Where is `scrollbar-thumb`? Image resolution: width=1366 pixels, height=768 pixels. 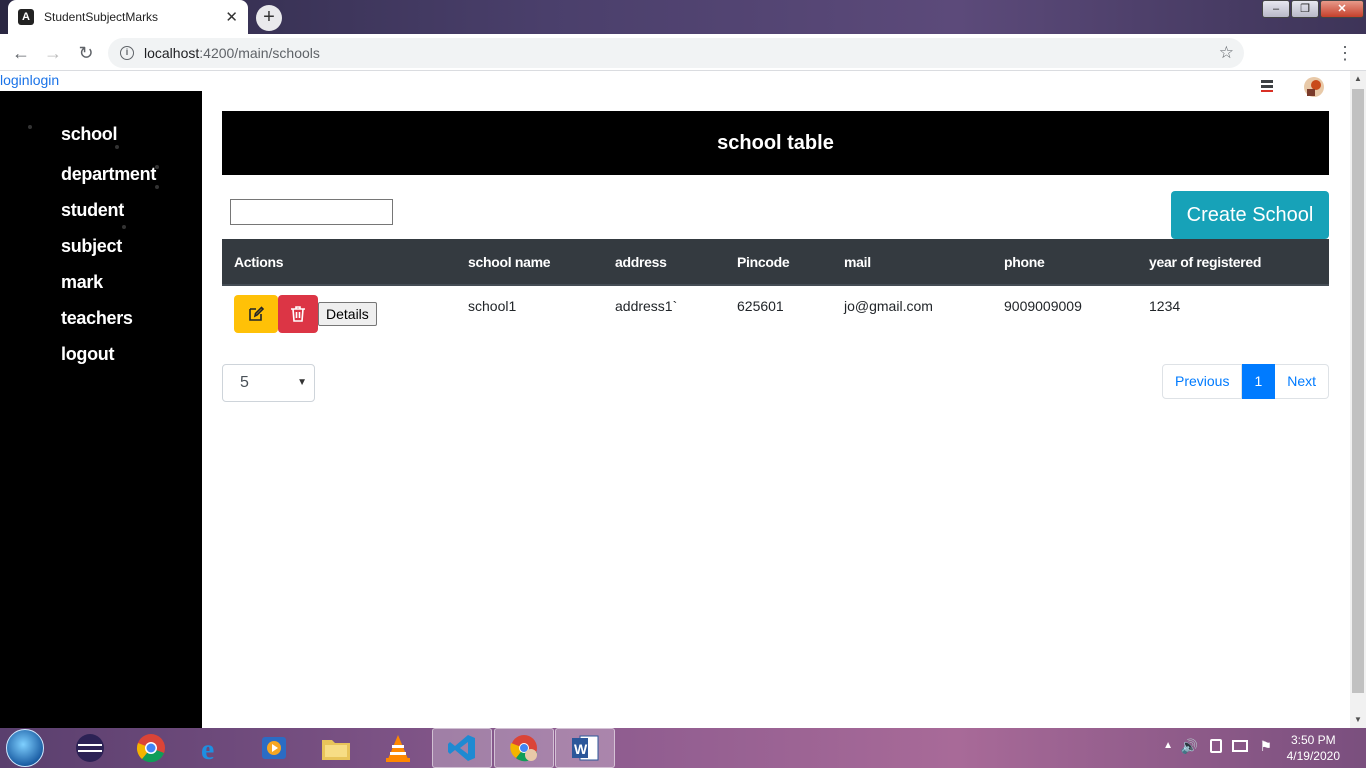
scrollbar-thumb is located at coordinates (1358, 391).